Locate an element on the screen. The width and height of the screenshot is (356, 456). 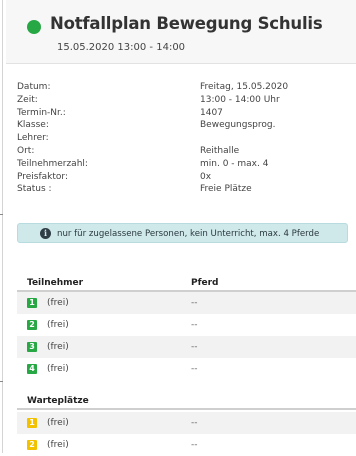
table-row: 4 (frei) -- is located at coordinates (186, 369).